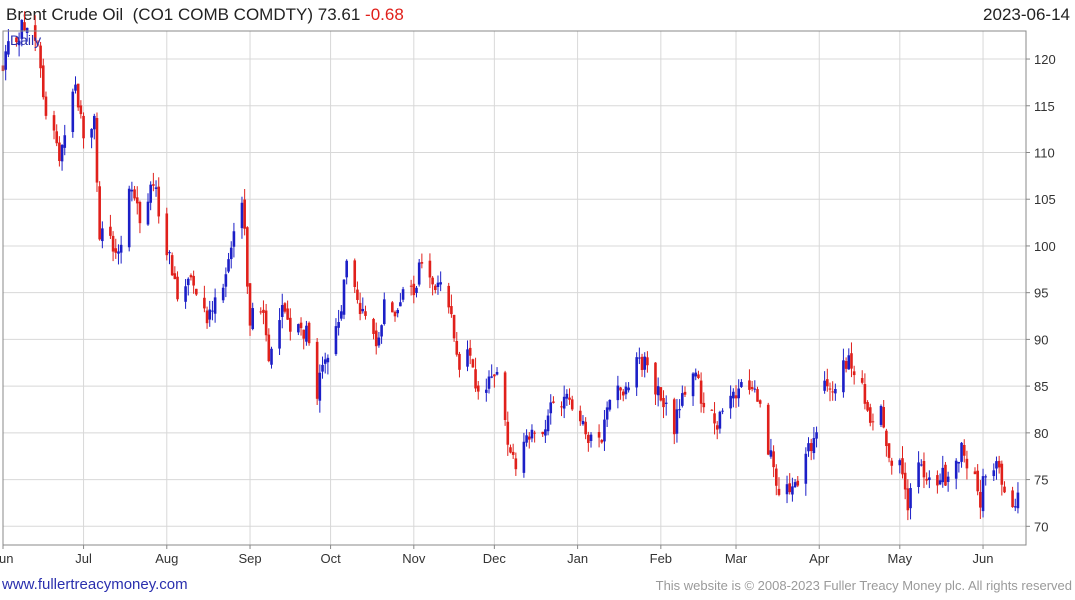 This screenshot has width=1075, height=600. Describe the element at coordinates (1041, 386) in the screenshot. I see `y-tick-label: 85` at that location.